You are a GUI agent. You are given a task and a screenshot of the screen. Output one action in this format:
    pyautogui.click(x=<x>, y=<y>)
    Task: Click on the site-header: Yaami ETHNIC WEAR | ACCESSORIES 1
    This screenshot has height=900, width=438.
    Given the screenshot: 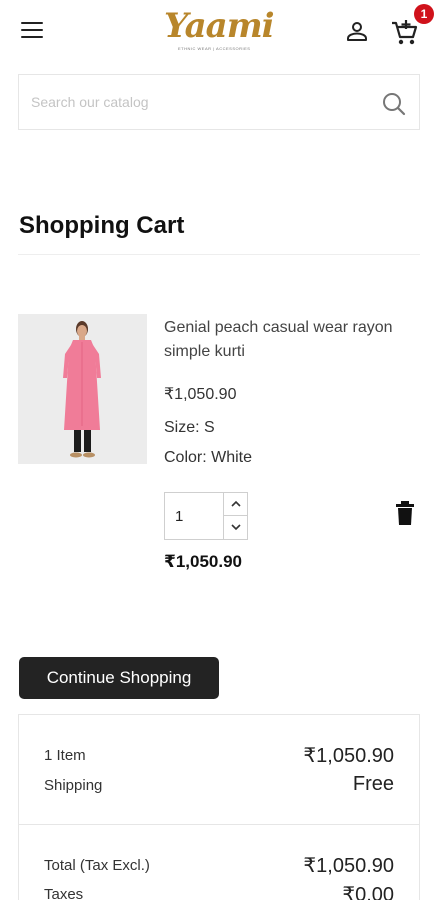 What is the action you would take?
    pyautogui.click(x=219, y=32)
    